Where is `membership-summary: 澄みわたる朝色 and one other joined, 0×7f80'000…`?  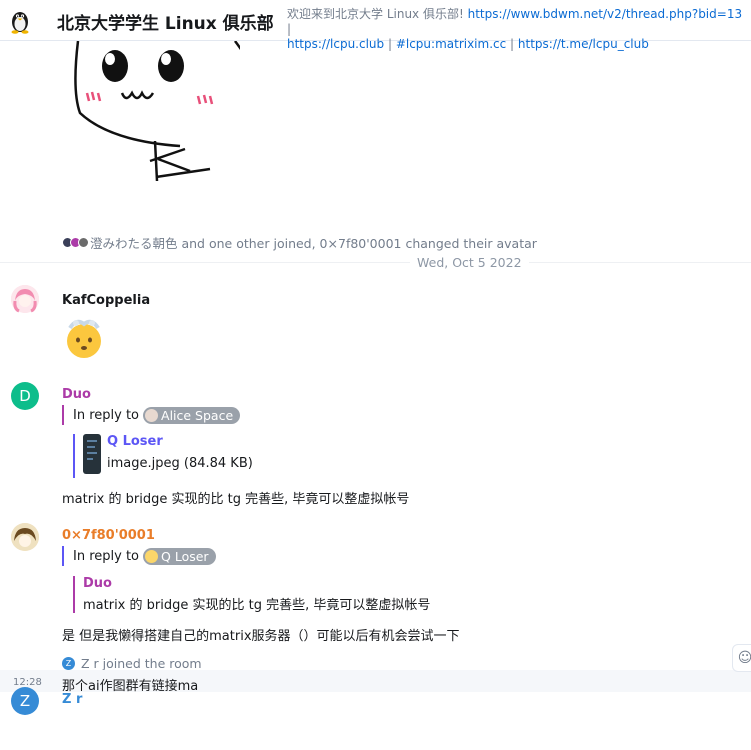 membership-summary: 澄みわたる朝色 and one other joined, 0×7f80'000… is located at coordinates (299, 242).